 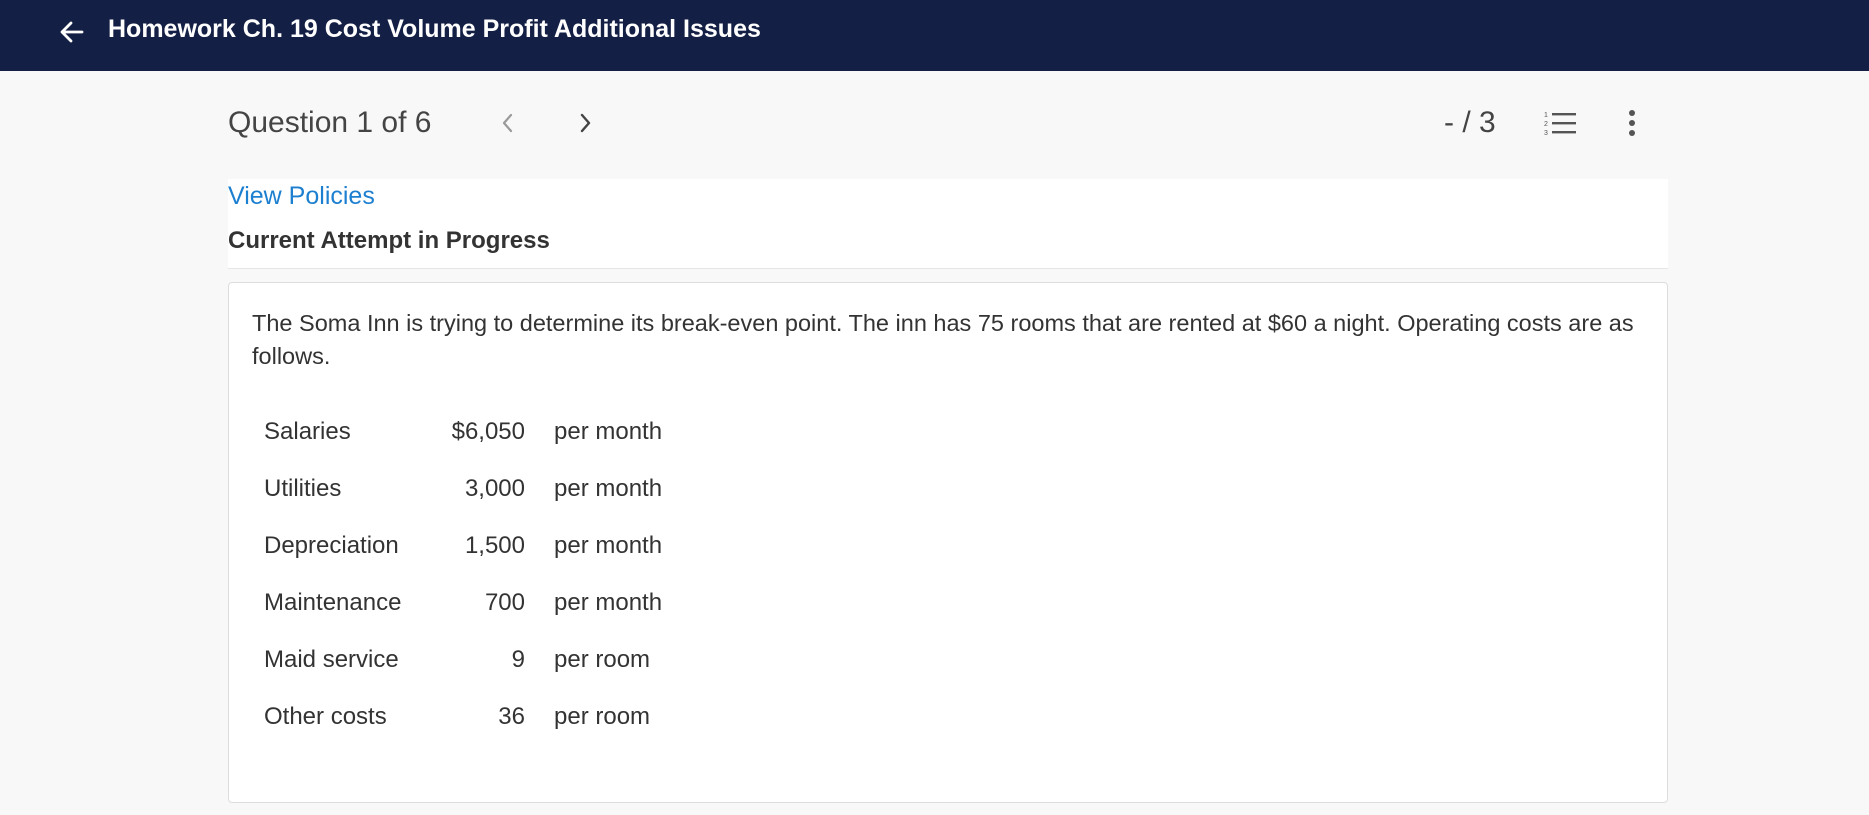 I want to click on chevron-right-icon, so click(x=585, y=125).